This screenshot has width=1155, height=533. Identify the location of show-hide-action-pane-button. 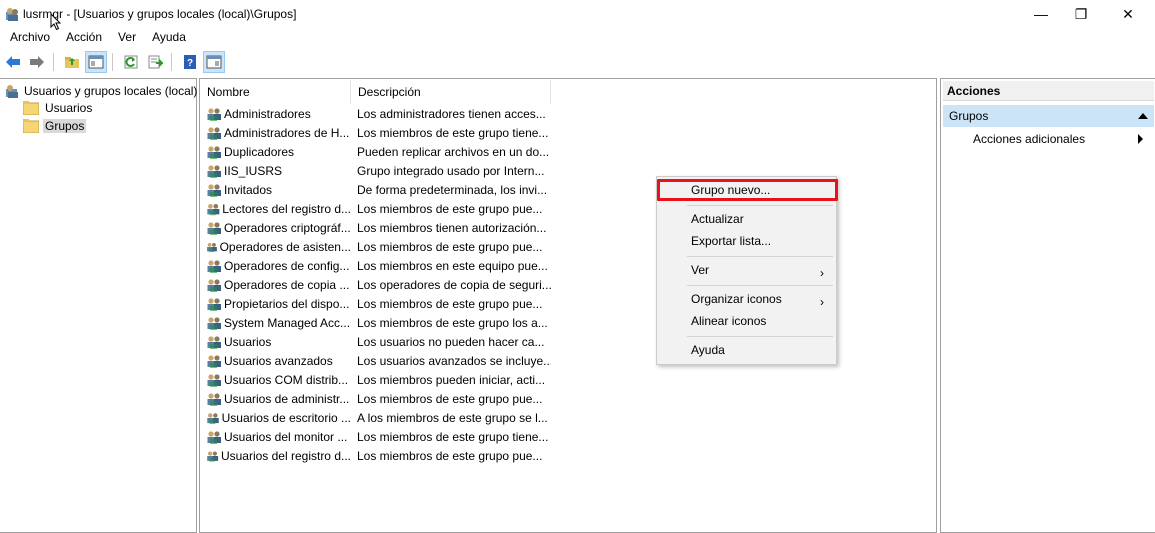
(214, 62).